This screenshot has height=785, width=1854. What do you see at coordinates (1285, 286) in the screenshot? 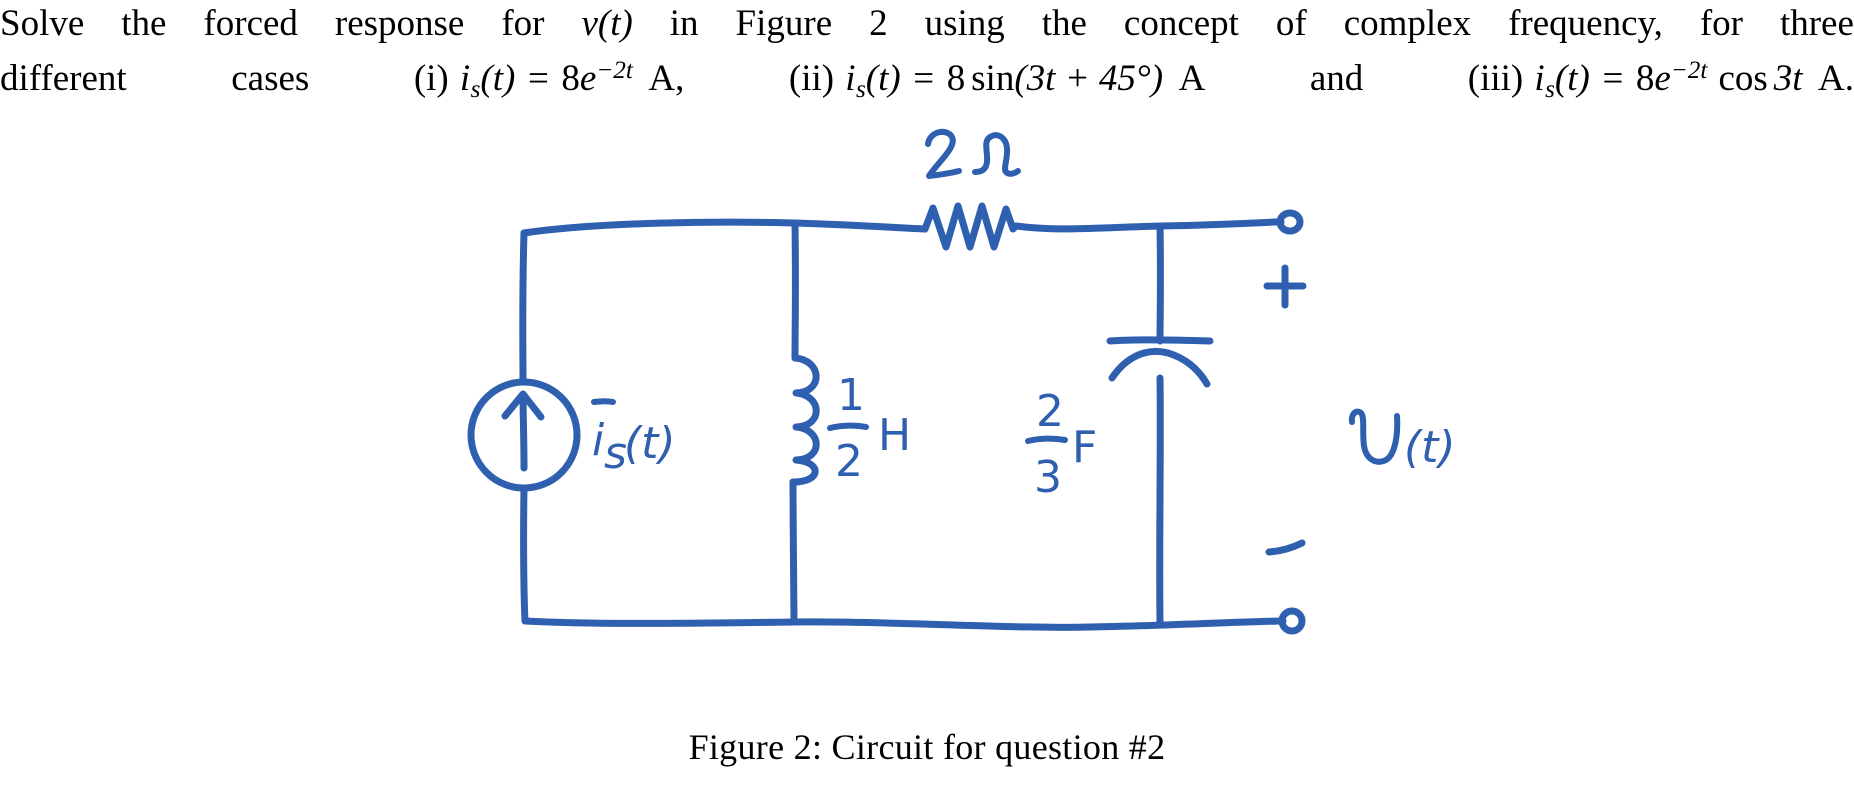
I see `plus-sign-icon` at bounding box center [1285, 286].